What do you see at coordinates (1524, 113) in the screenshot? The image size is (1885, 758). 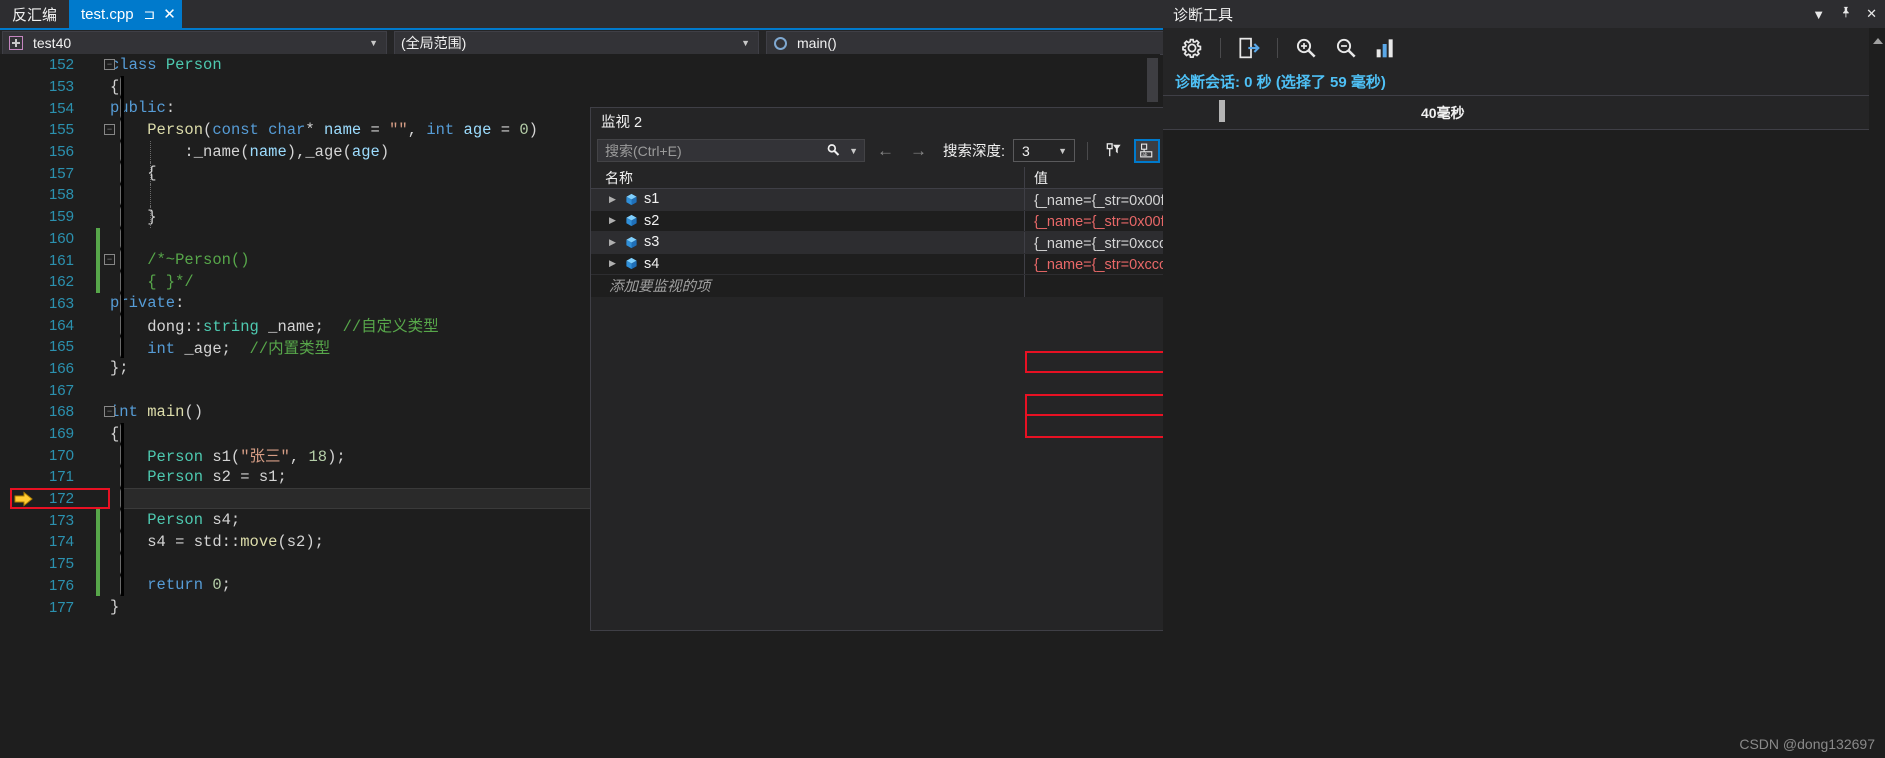 I see `diagnostics-timeline: 40毫秒` at bounding box center [1524, 113].